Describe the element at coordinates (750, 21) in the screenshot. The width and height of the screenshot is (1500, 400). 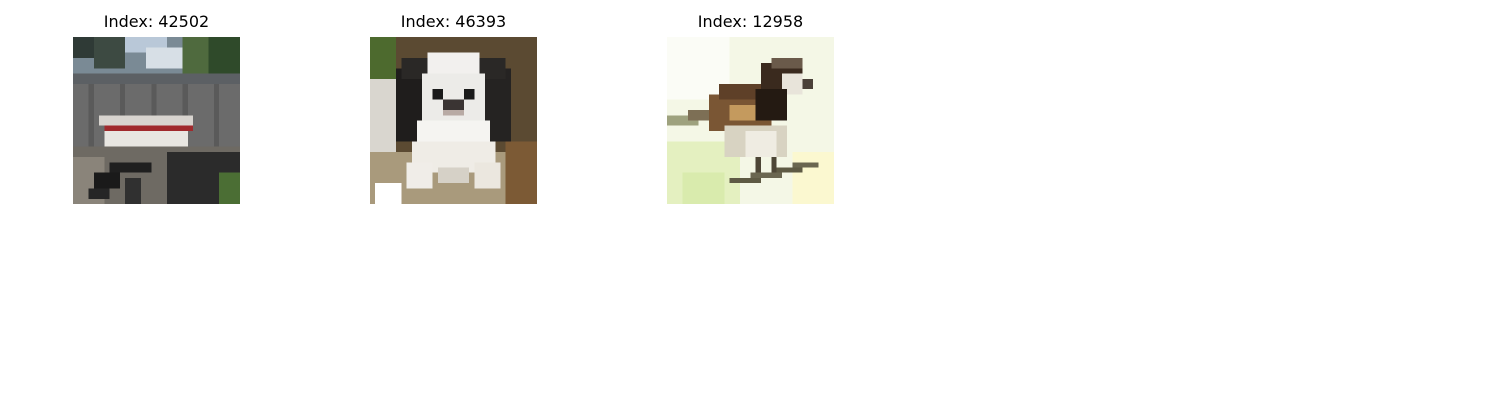
I see `panel-title: Index: 12958` at that location.